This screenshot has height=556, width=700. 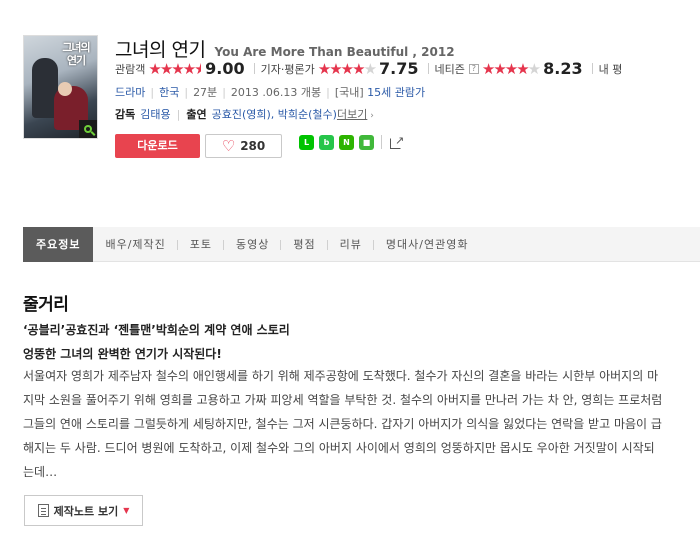 What do you see at coordinates (352, 114) in the screenshot?
I see `more-link: 더보기` at bounding box center [352, 114].